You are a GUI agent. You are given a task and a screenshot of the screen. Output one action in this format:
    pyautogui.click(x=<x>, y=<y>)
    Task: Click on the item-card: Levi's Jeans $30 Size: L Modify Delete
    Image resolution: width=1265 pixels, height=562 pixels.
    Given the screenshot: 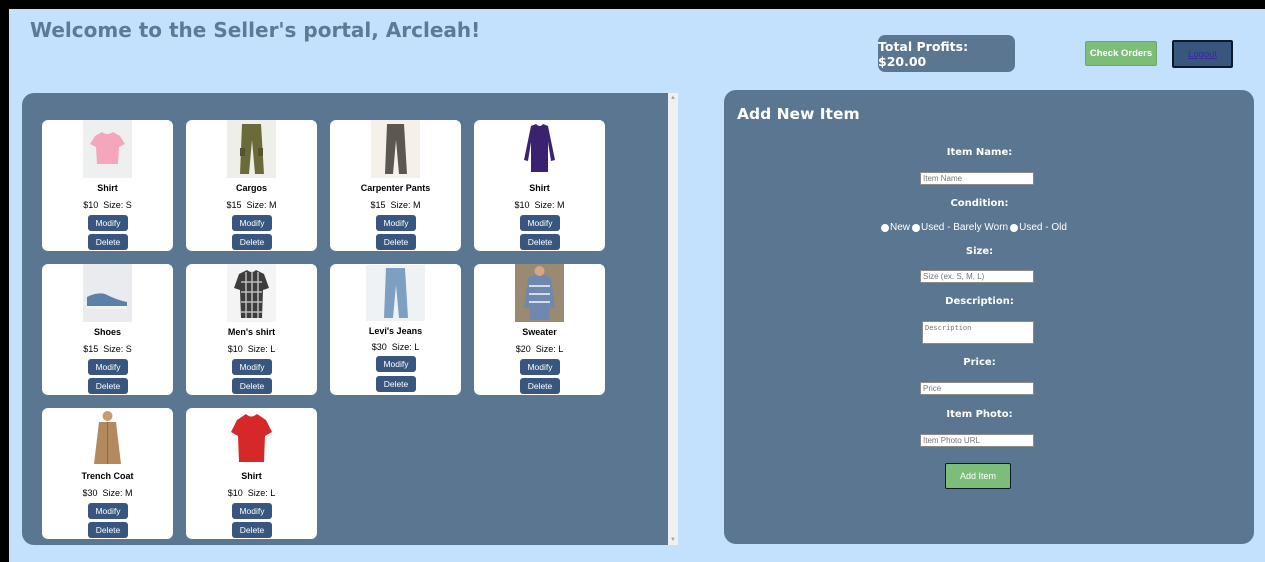 What is the action you would take?
    pyautogui.click(x=395, y=329)
    